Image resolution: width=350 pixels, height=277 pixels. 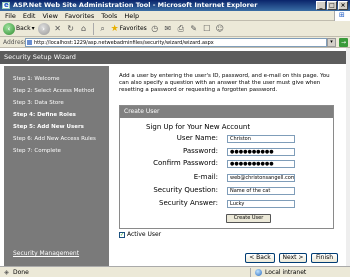 I want to click on windows-logo-icon, so click(x=342, y=16).